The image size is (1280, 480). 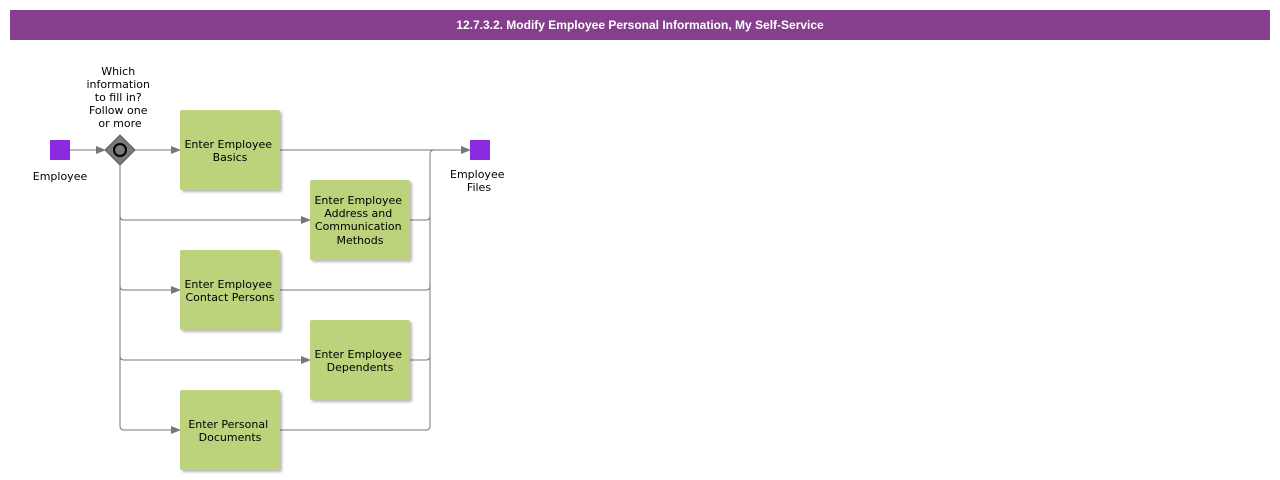 I want to click on connector-address-to-merge, so click(x=420, y=218).